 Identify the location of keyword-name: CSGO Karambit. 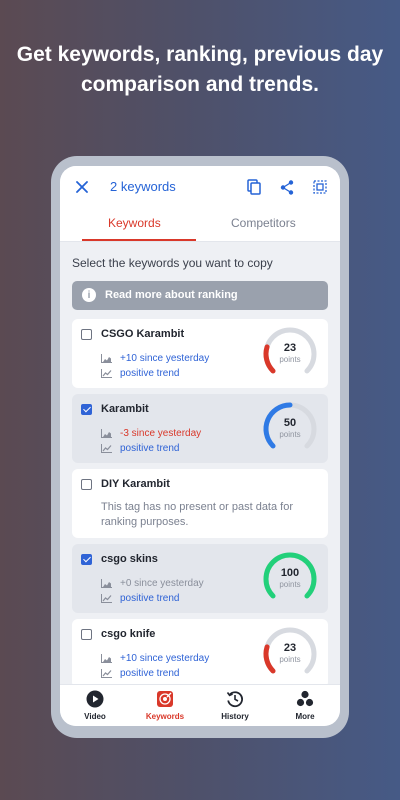
(143, 334).